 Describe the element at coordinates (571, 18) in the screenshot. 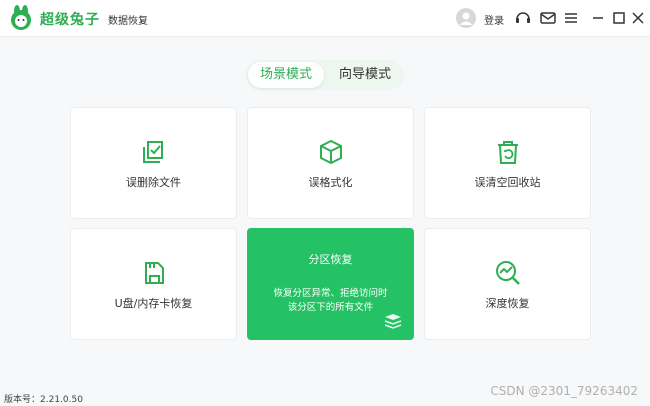

I see `menu-icon` at that location.